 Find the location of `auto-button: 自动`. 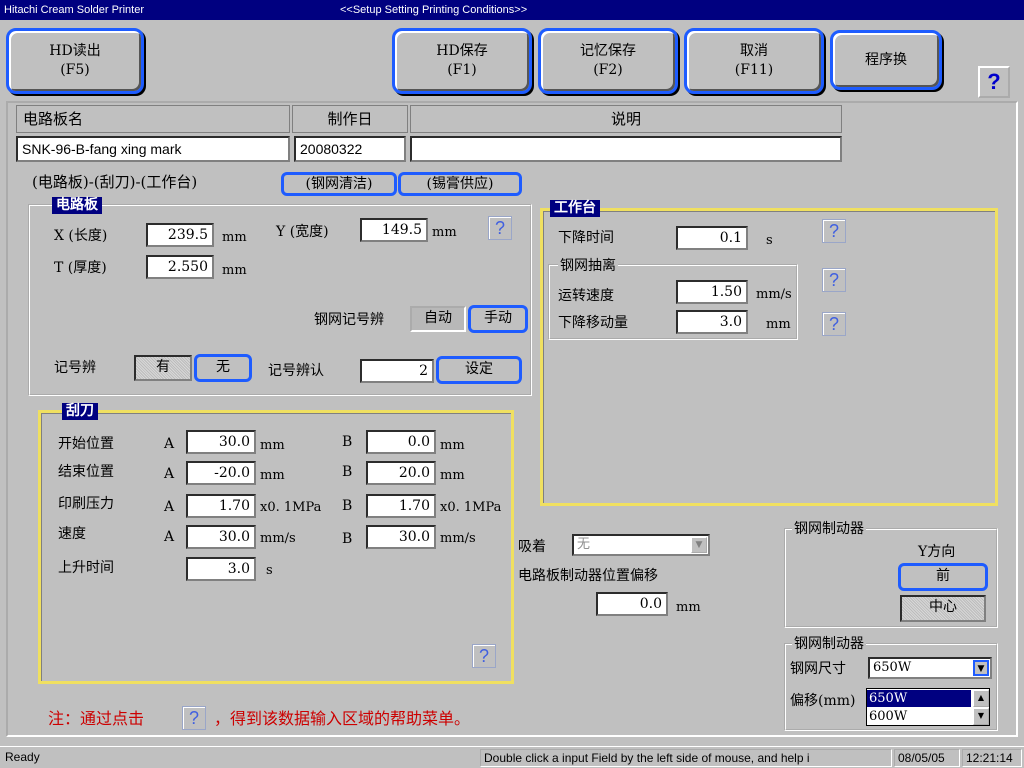

auto-button: 自动 is located at coordinates (438, 319).